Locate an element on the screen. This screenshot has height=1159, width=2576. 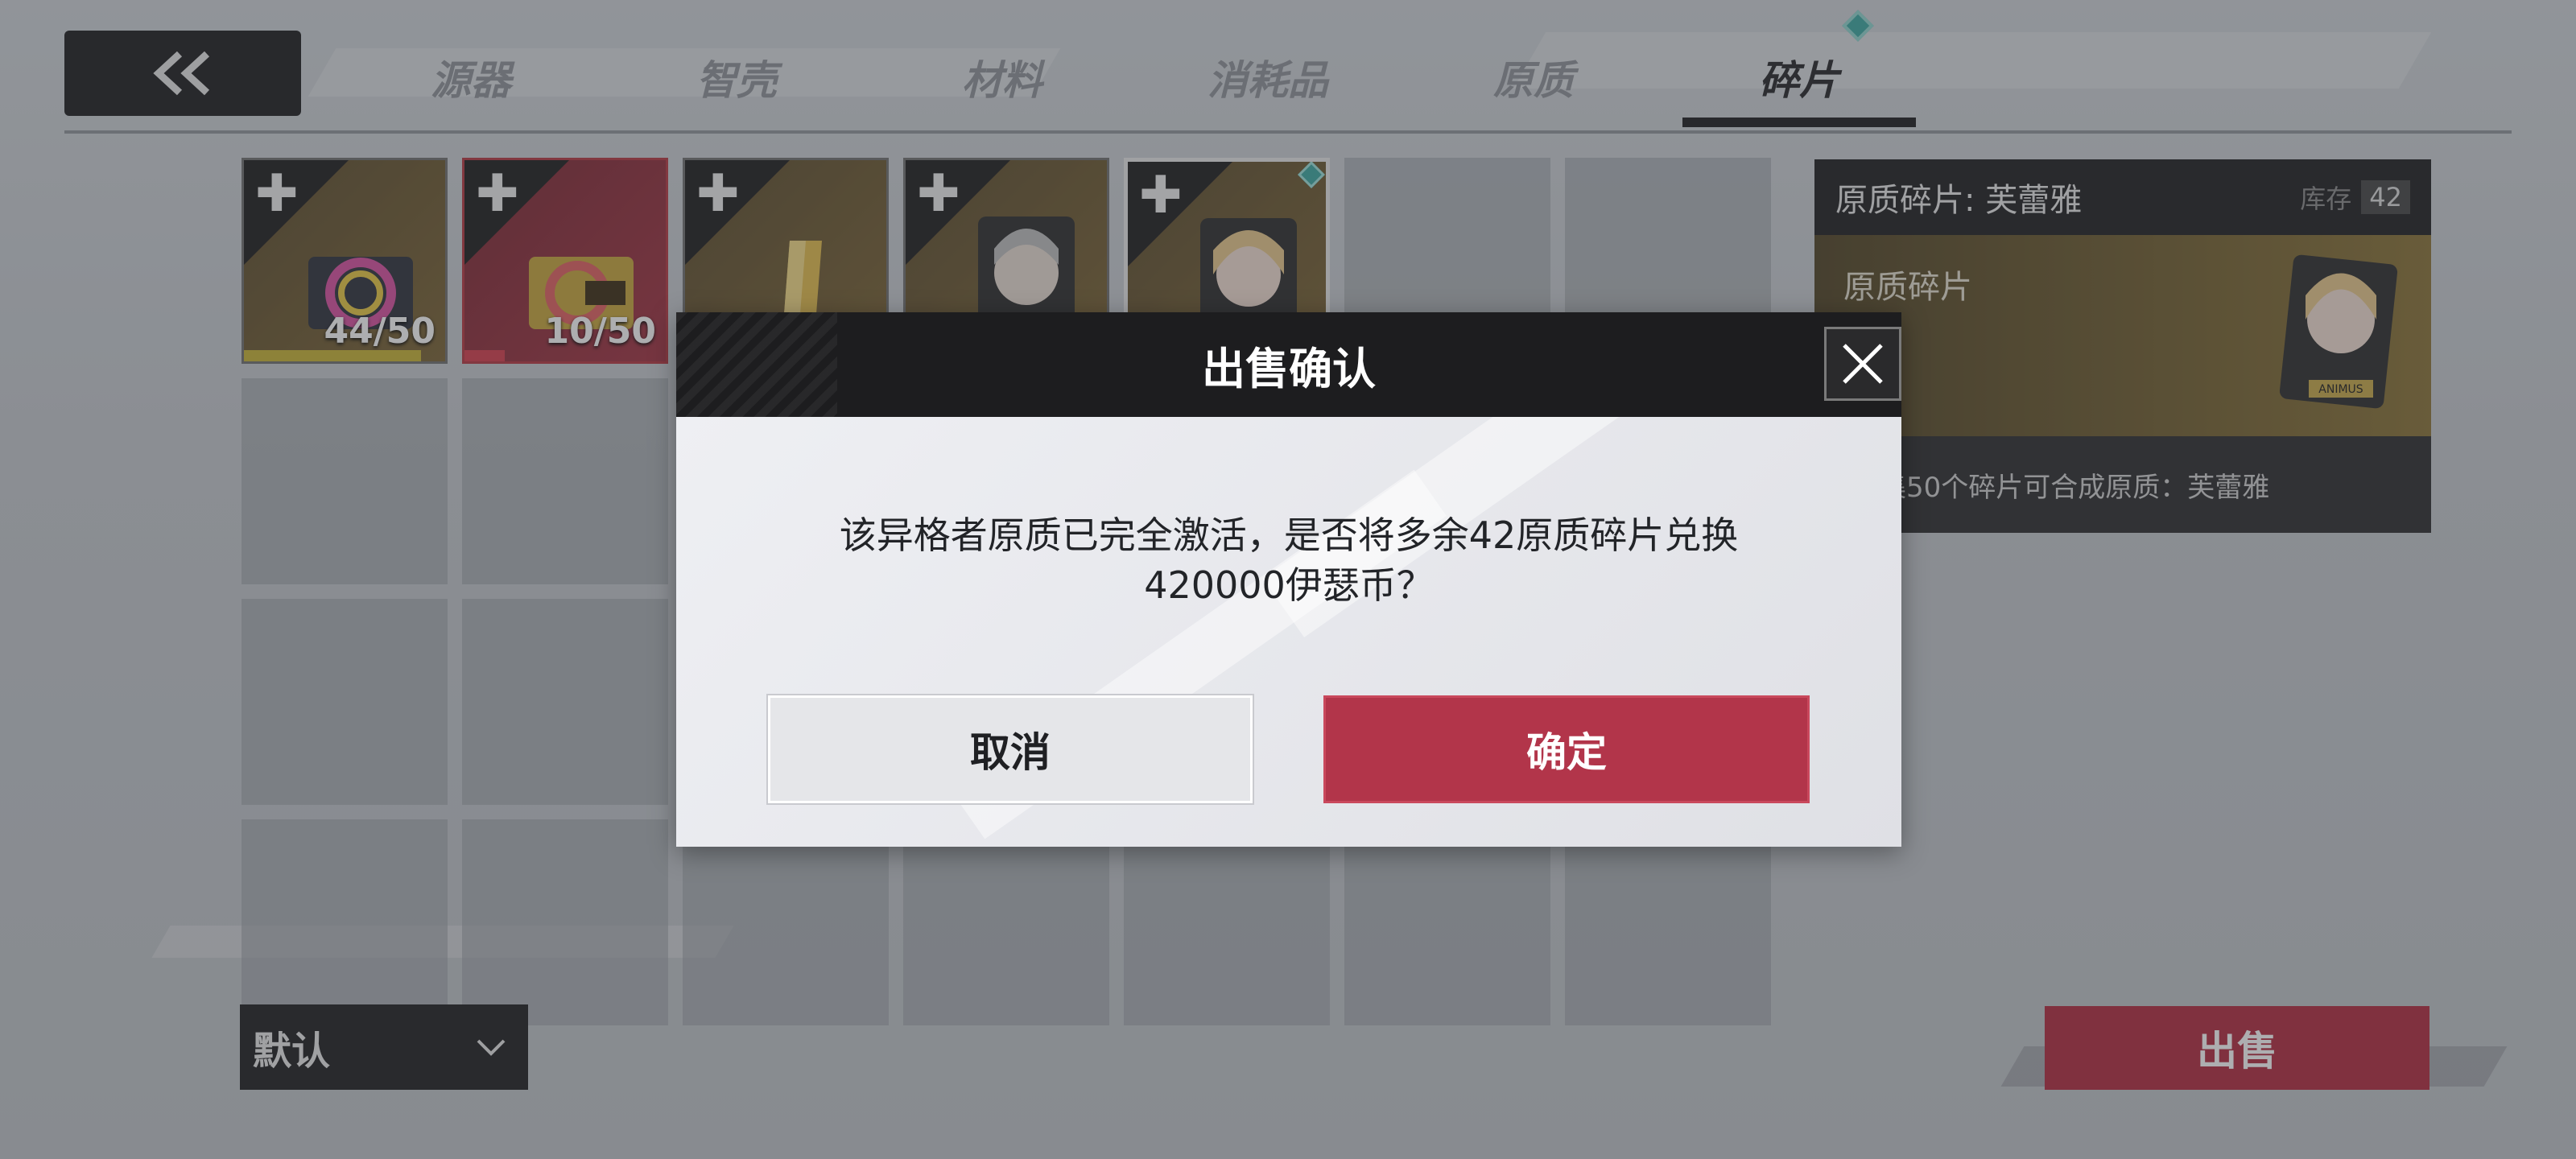
dialog-header: 出售确认 is located at coordinates (1288, 364).